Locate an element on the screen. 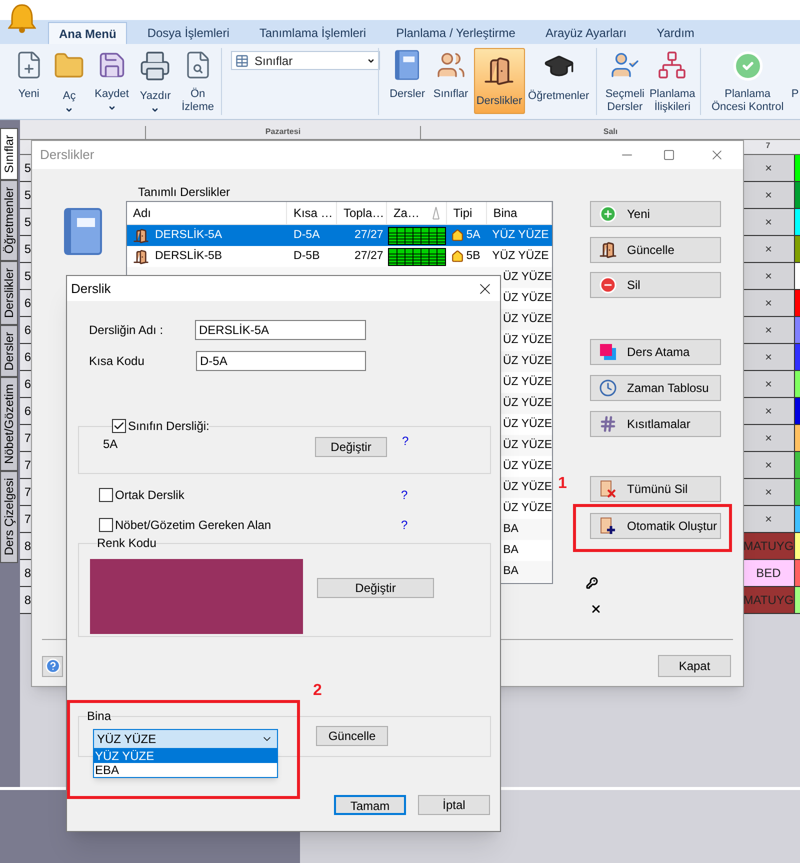 Image resolution: width=800 pixels, height=863 pixels. checkbox-label: Sınıfın Dersliği: is located at coordinates (169, 426).